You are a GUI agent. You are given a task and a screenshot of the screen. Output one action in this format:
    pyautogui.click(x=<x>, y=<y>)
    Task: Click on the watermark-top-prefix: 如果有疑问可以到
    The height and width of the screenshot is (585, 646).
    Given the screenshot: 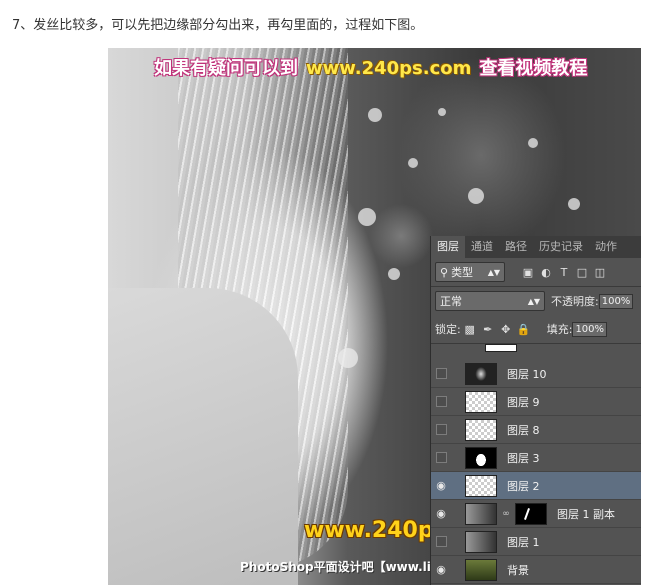 What is the action you would take?
    pyautogui.click(x=226, y=68)
    